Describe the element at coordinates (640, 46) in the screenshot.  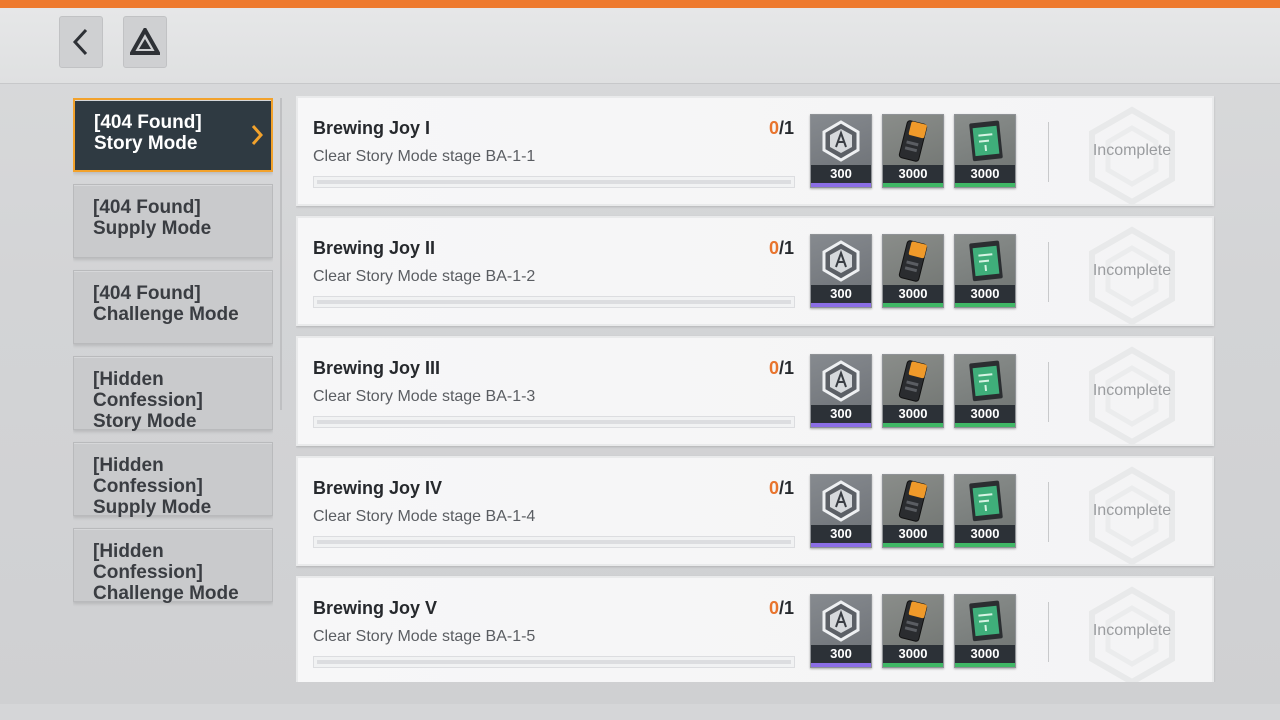
I see `header-bar` at that location.